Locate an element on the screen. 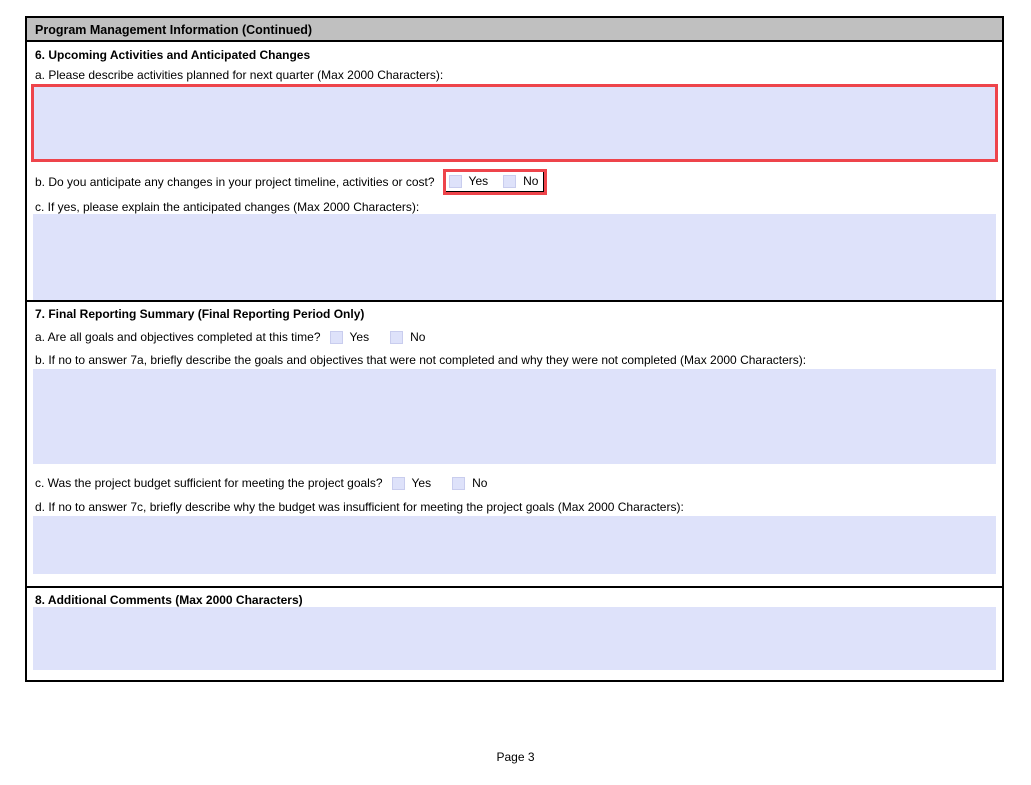 This screenshot has width=1031, height=785. q7a-yes-checkbox is located at coordinates (336, 337).